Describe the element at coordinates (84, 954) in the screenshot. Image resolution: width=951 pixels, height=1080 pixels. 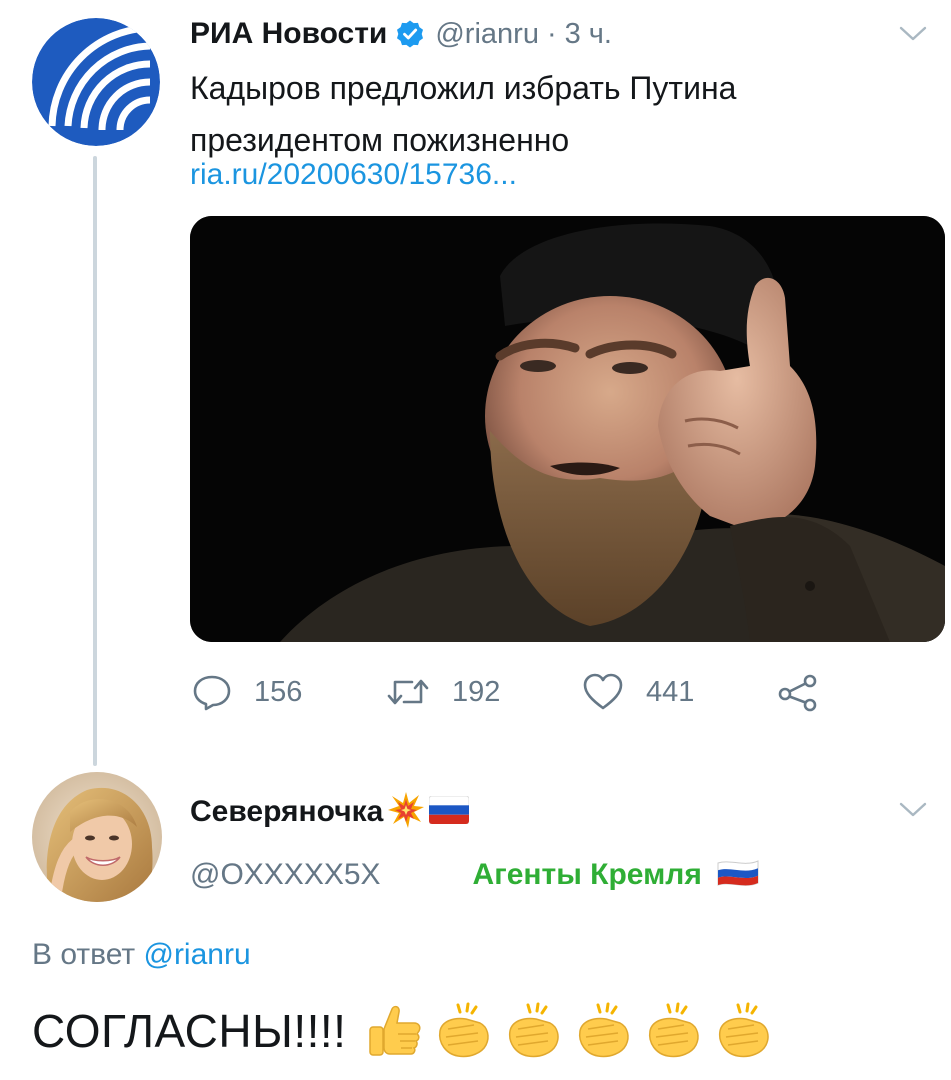
I see `reply-prefix: В ответ` at that location.